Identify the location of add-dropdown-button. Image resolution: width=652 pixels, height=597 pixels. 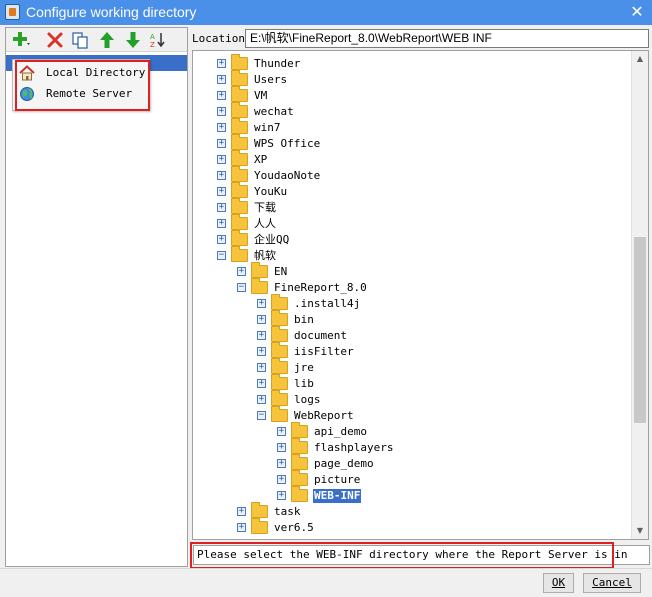
(21, 40).